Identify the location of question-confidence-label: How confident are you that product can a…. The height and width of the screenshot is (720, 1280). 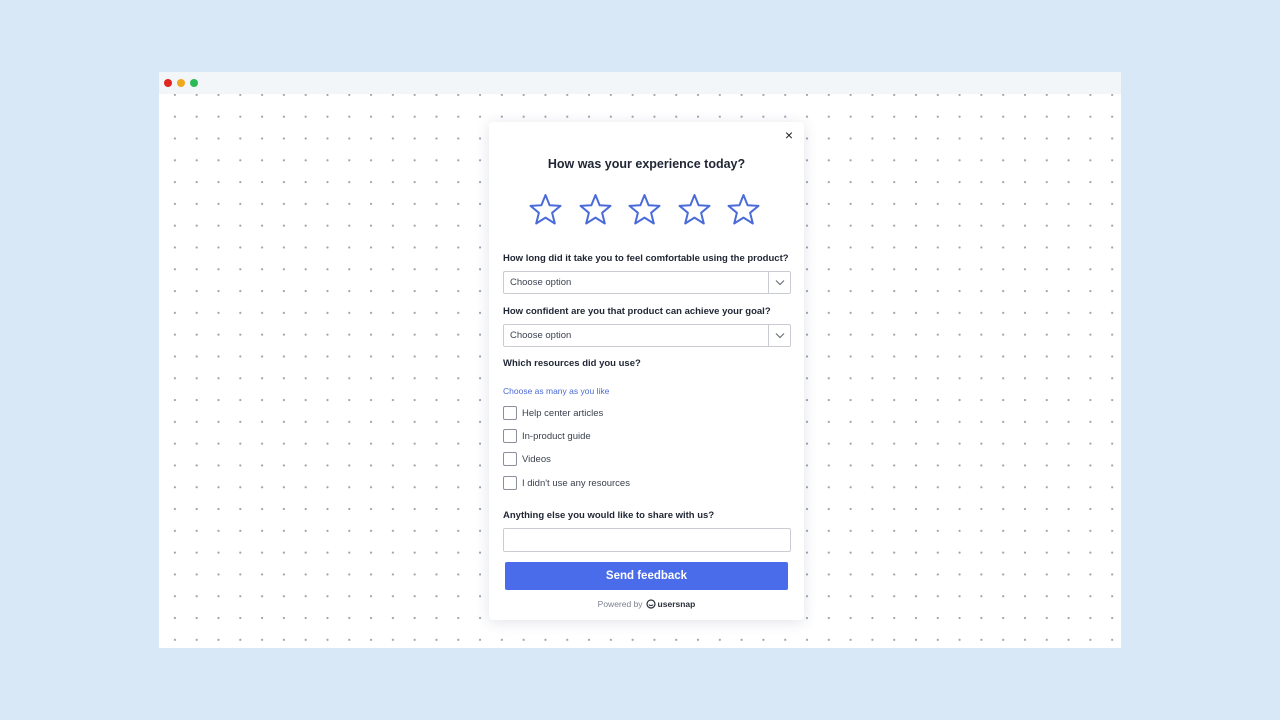
(637, 311).